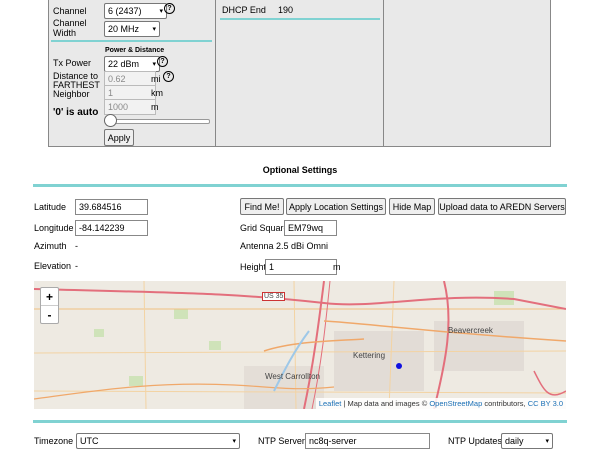 Image resolution: width=600 pixels, height=450 pixels. Describe the element at coordinates (130, 107) in the screenshot. I see `distance-m-input: 1000` at that location.